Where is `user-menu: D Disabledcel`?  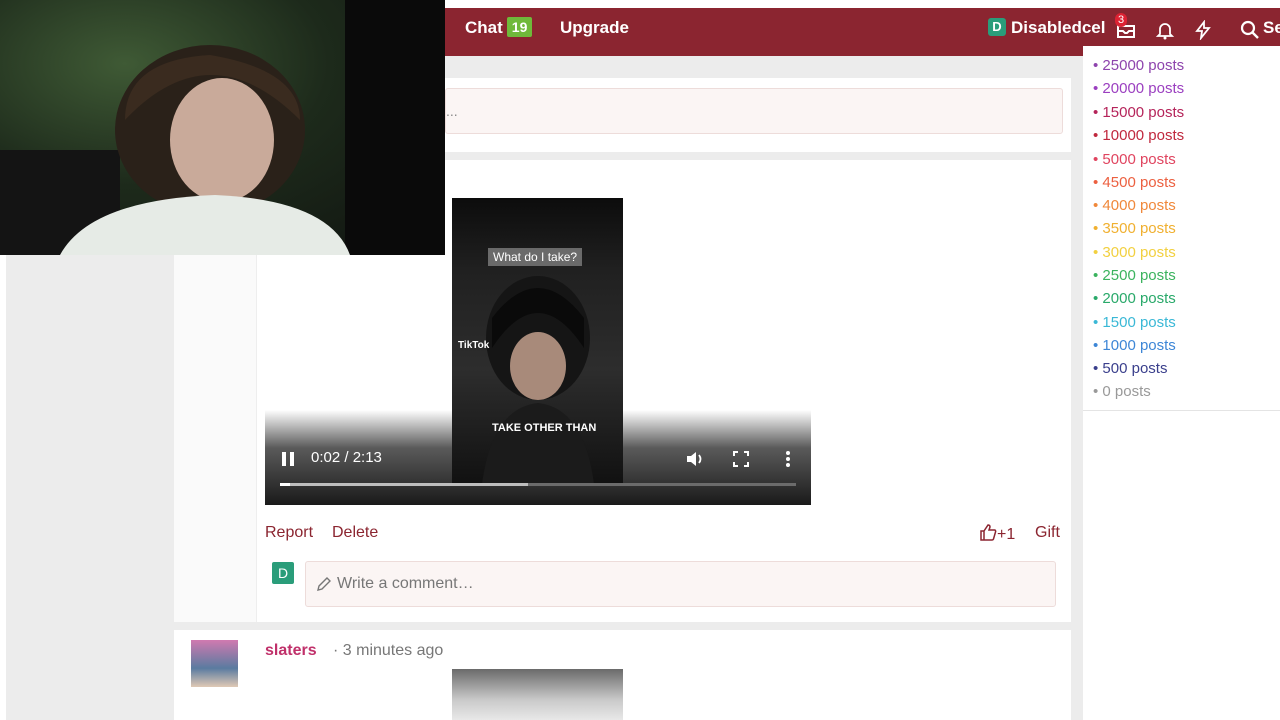
user-menu: D Disabledcel is located at coordinates (1047, 28).